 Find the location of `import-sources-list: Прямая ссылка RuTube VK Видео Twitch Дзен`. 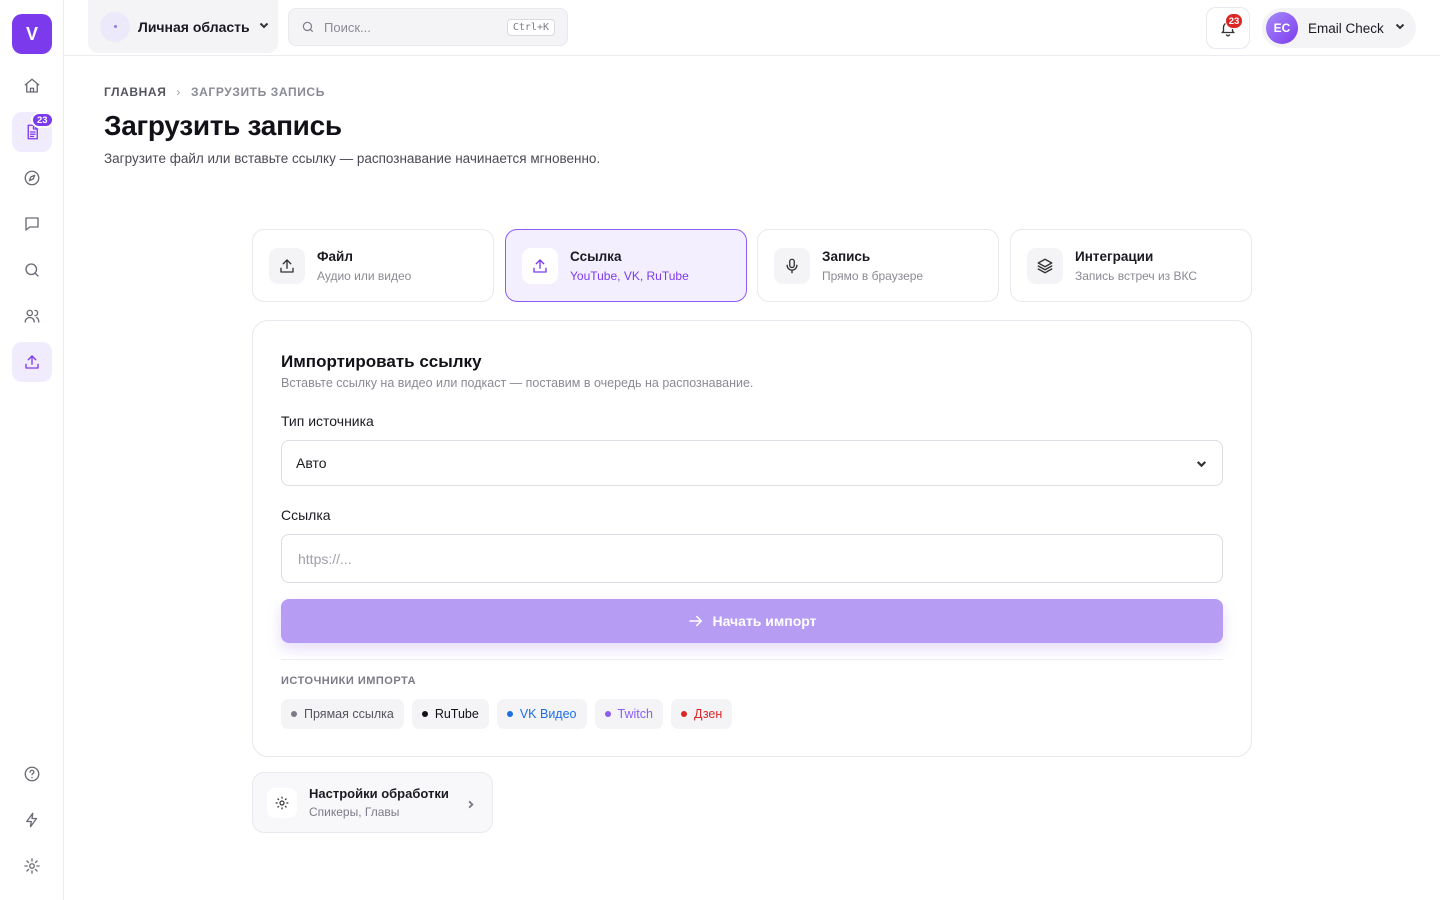

import-sources-list: Прямая ссылка RuTube VK Видео Twitch Дзен is located at coordinates (507, 714).